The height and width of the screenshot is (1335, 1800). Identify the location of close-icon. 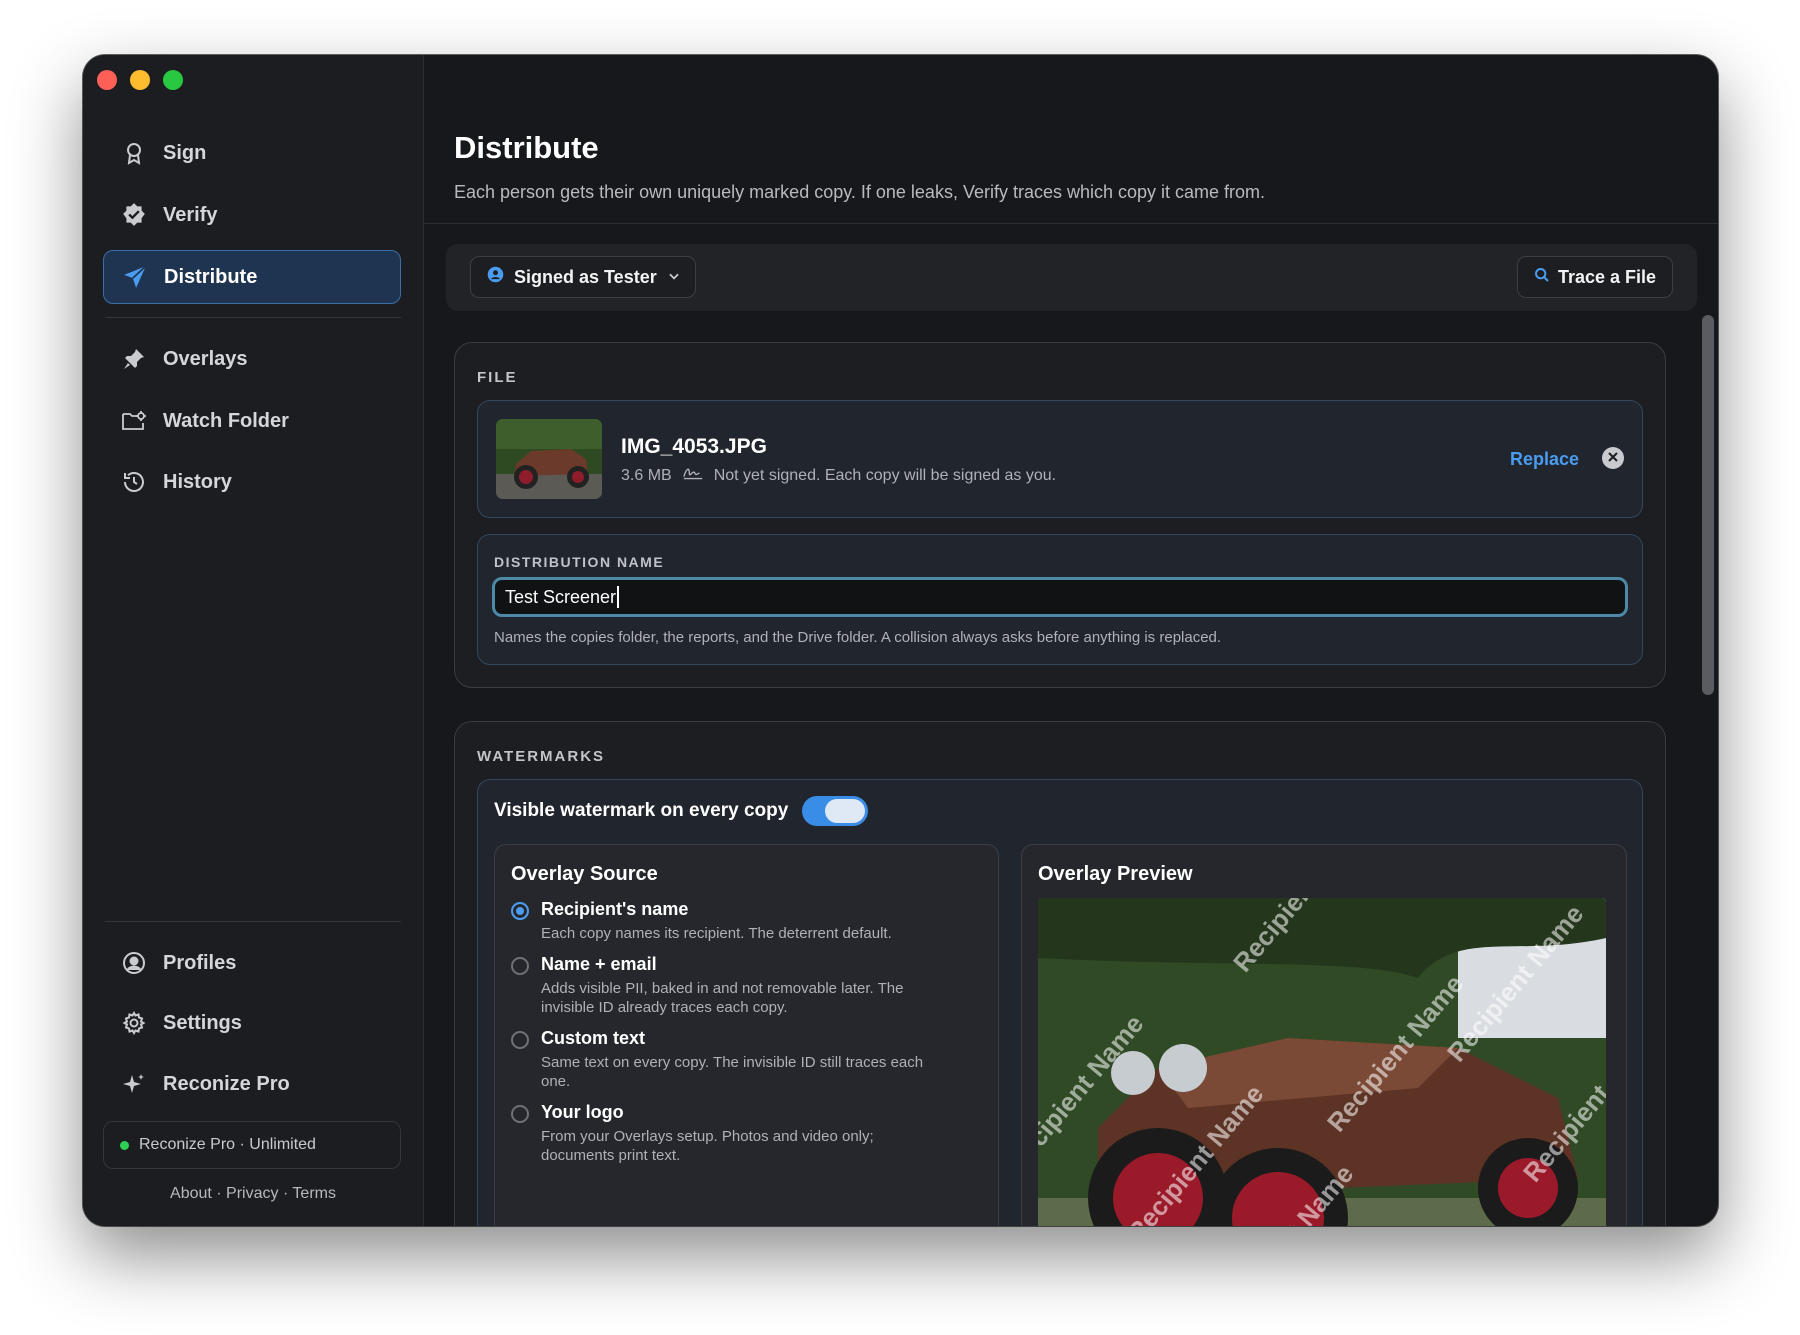
(1613, 458).